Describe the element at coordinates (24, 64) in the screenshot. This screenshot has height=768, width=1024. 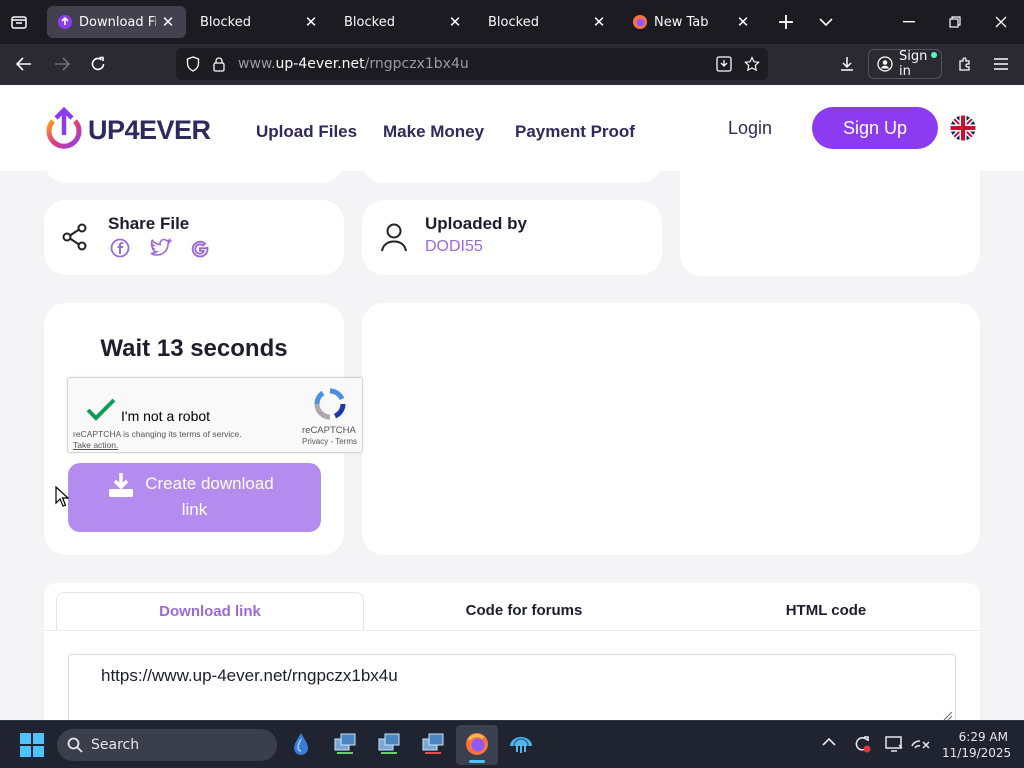
I see `back-arrow-icon` at that location.